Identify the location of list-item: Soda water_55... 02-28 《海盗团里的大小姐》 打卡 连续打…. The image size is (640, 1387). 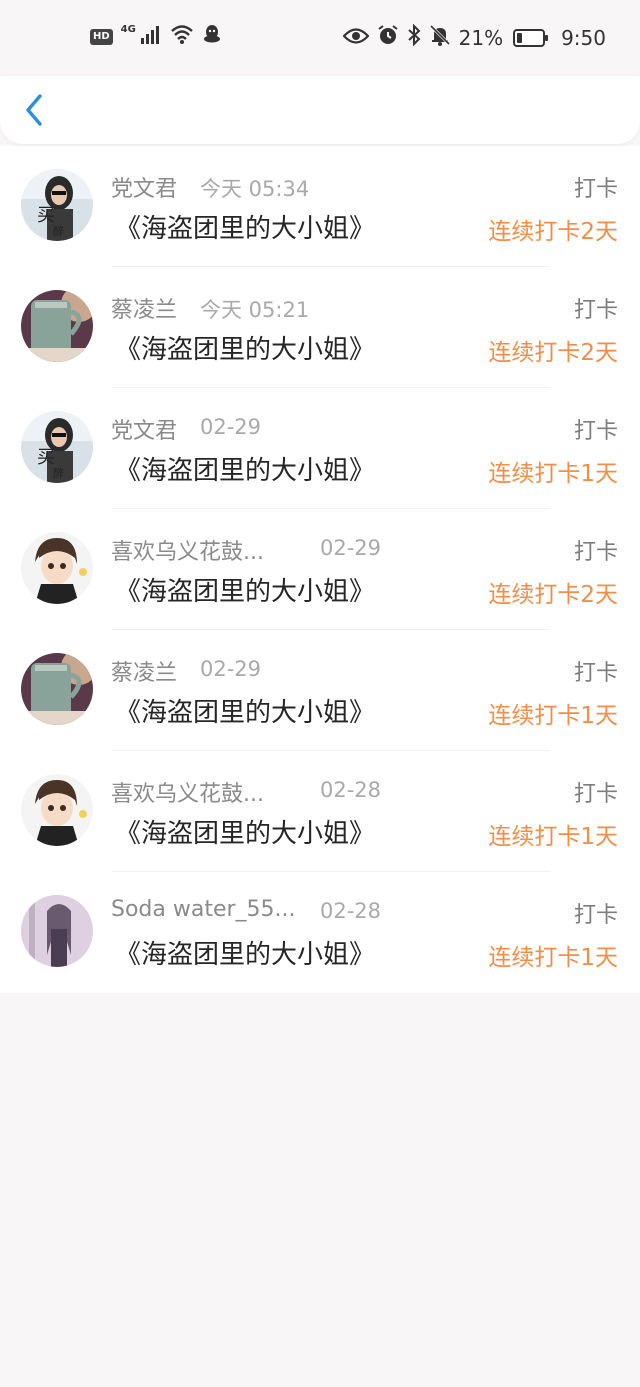
(320, 932).